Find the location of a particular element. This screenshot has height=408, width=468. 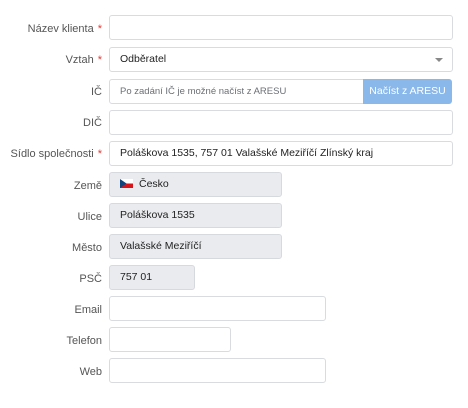

ic-label: IČ is located at coordinates (96, 92).